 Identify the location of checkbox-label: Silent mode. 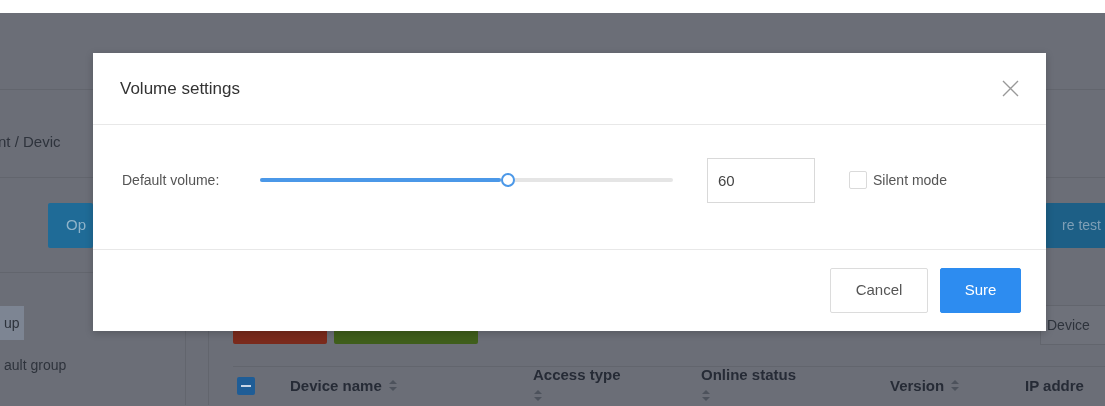
(910, 180).